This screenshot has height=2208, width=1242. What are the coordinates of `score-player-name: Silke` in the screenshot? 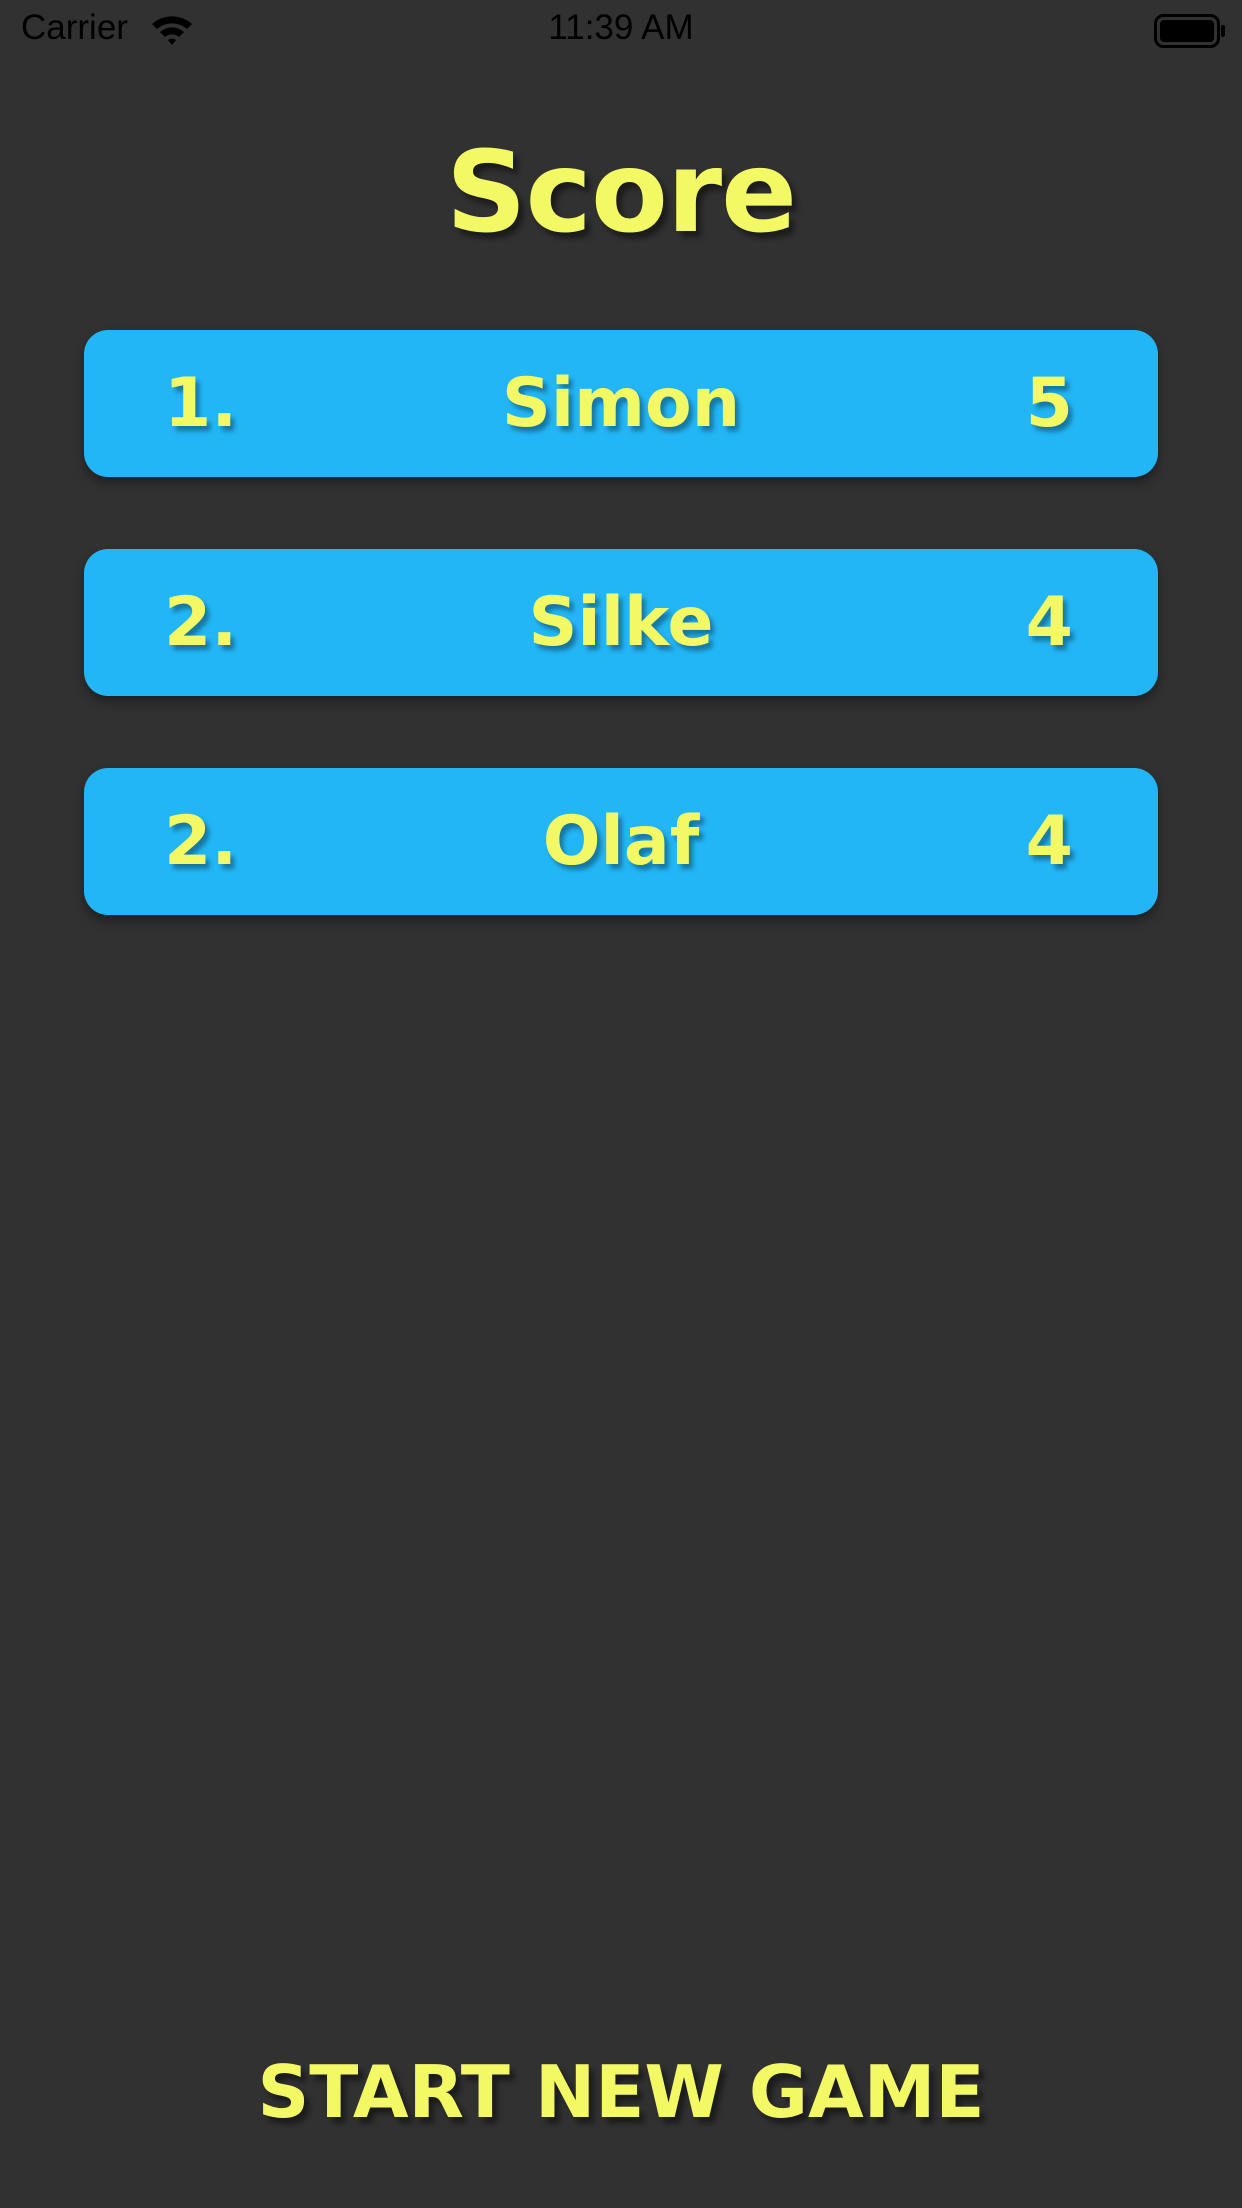 It's located at (621, 622).